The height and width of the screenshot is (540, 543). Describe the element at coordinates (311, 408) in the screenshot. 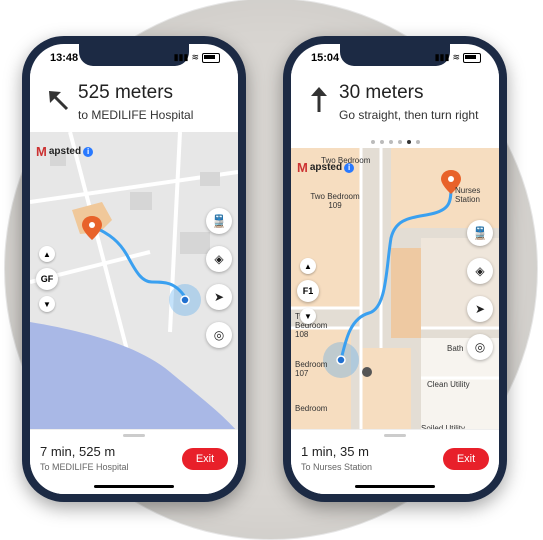

I see `room-label: Bedroom` at that location.